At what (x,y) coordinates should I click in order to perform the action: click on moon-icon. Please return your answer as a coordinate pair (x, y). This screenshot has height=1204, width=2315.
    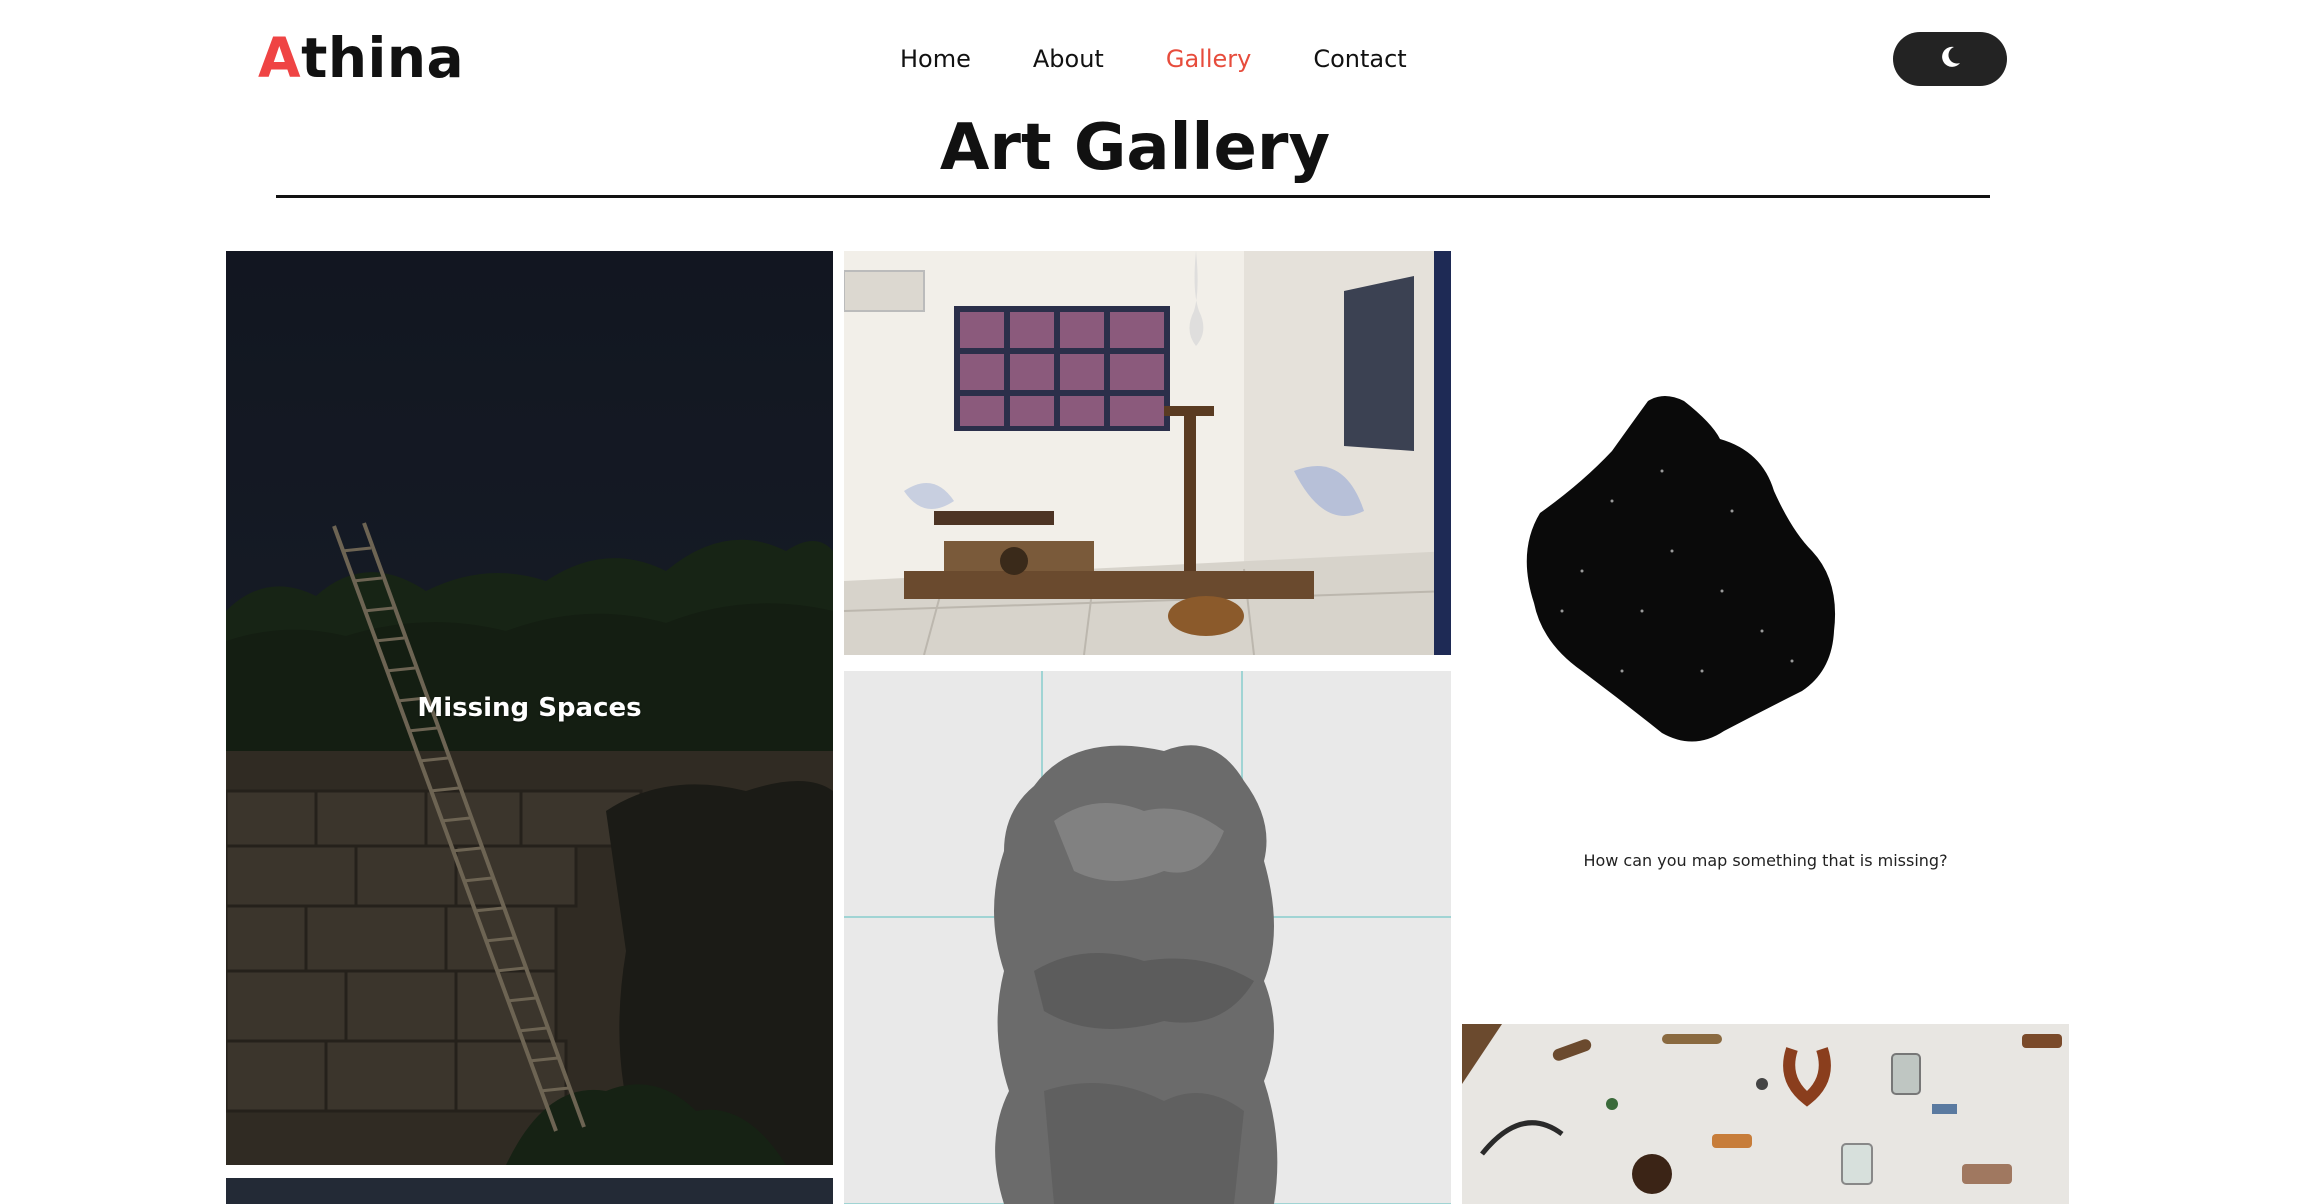
    Looking at the image, I should click on (1950, 59).